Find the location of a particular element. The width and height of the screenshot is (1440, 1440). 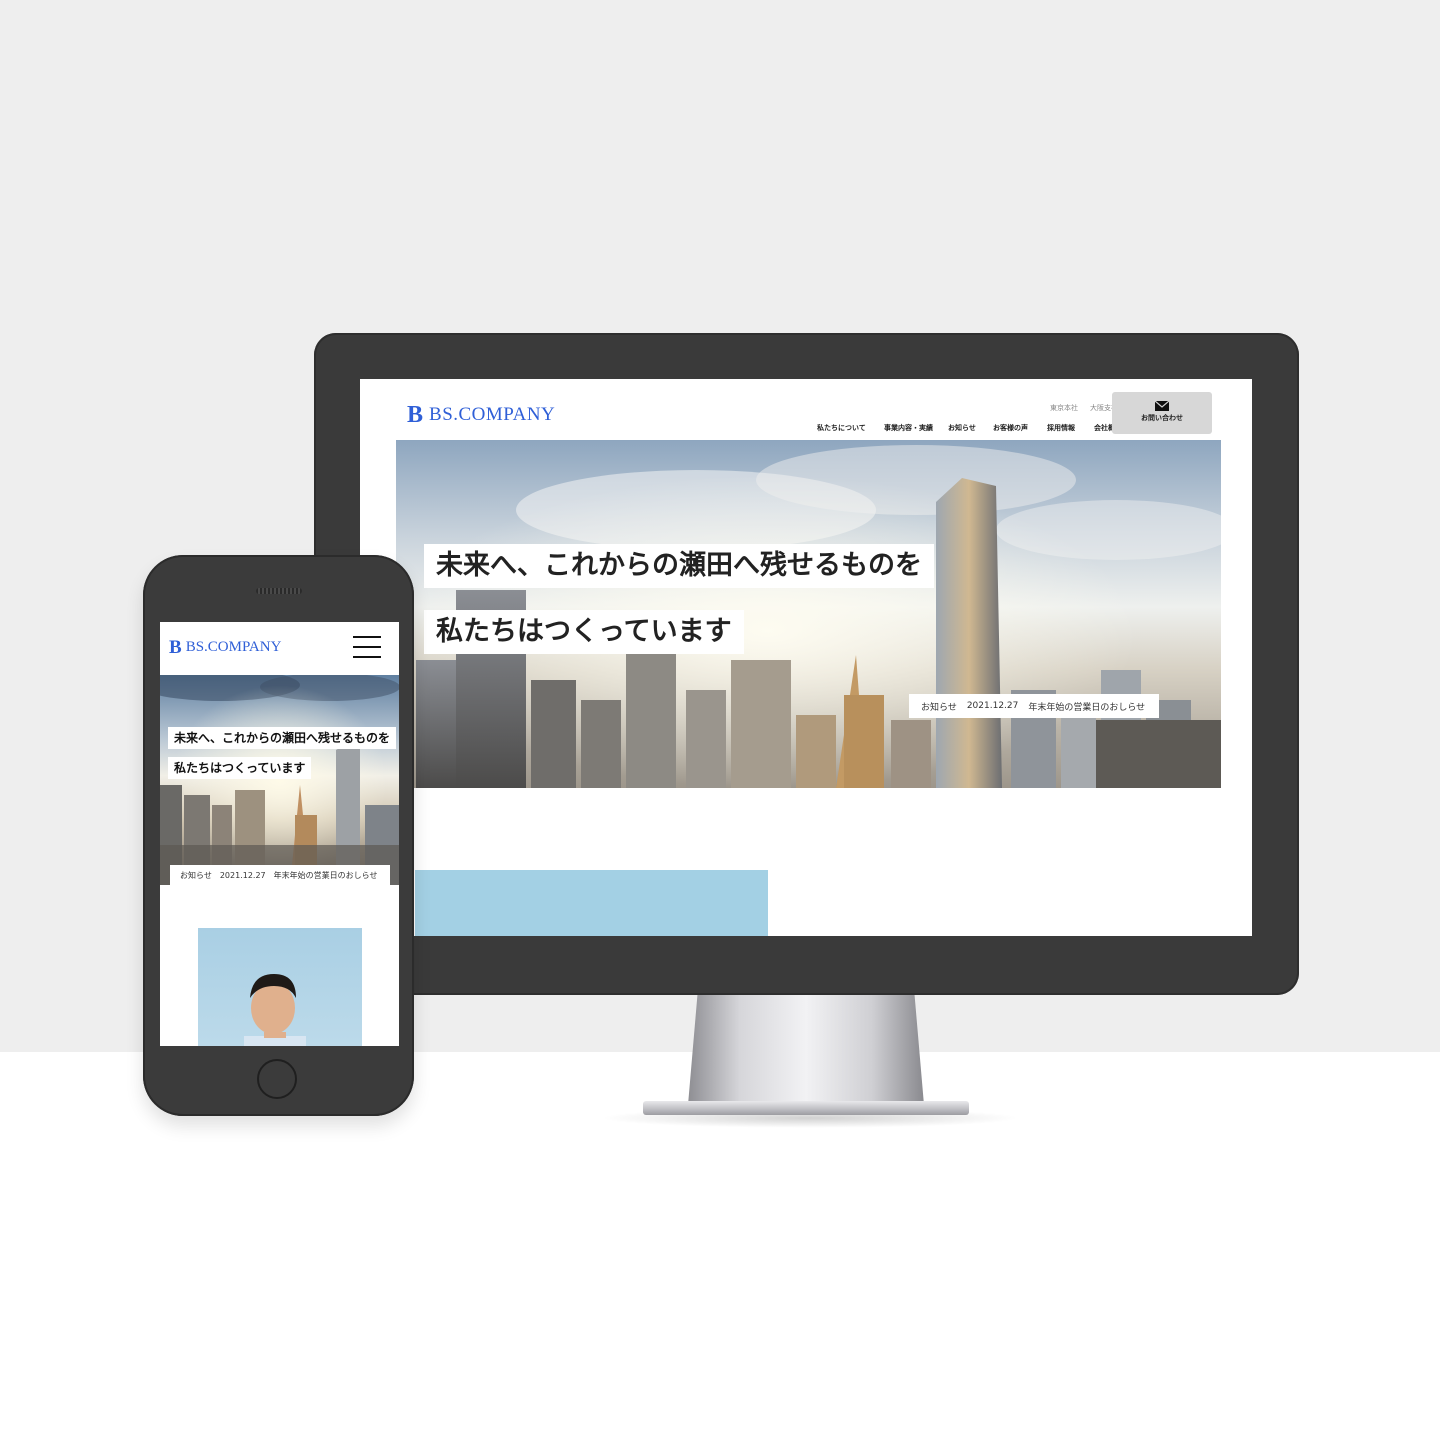

nav-about: 私たちについて is located at coordinates (841, 428).